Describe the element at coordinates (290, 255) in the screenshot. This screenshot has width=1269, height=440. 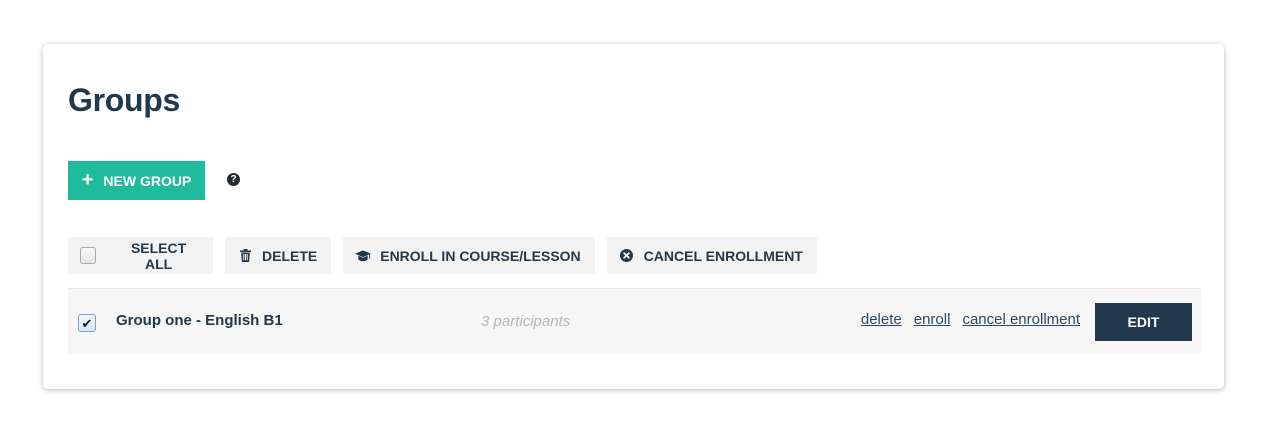
I see `delete-label: DELETE` at that location.